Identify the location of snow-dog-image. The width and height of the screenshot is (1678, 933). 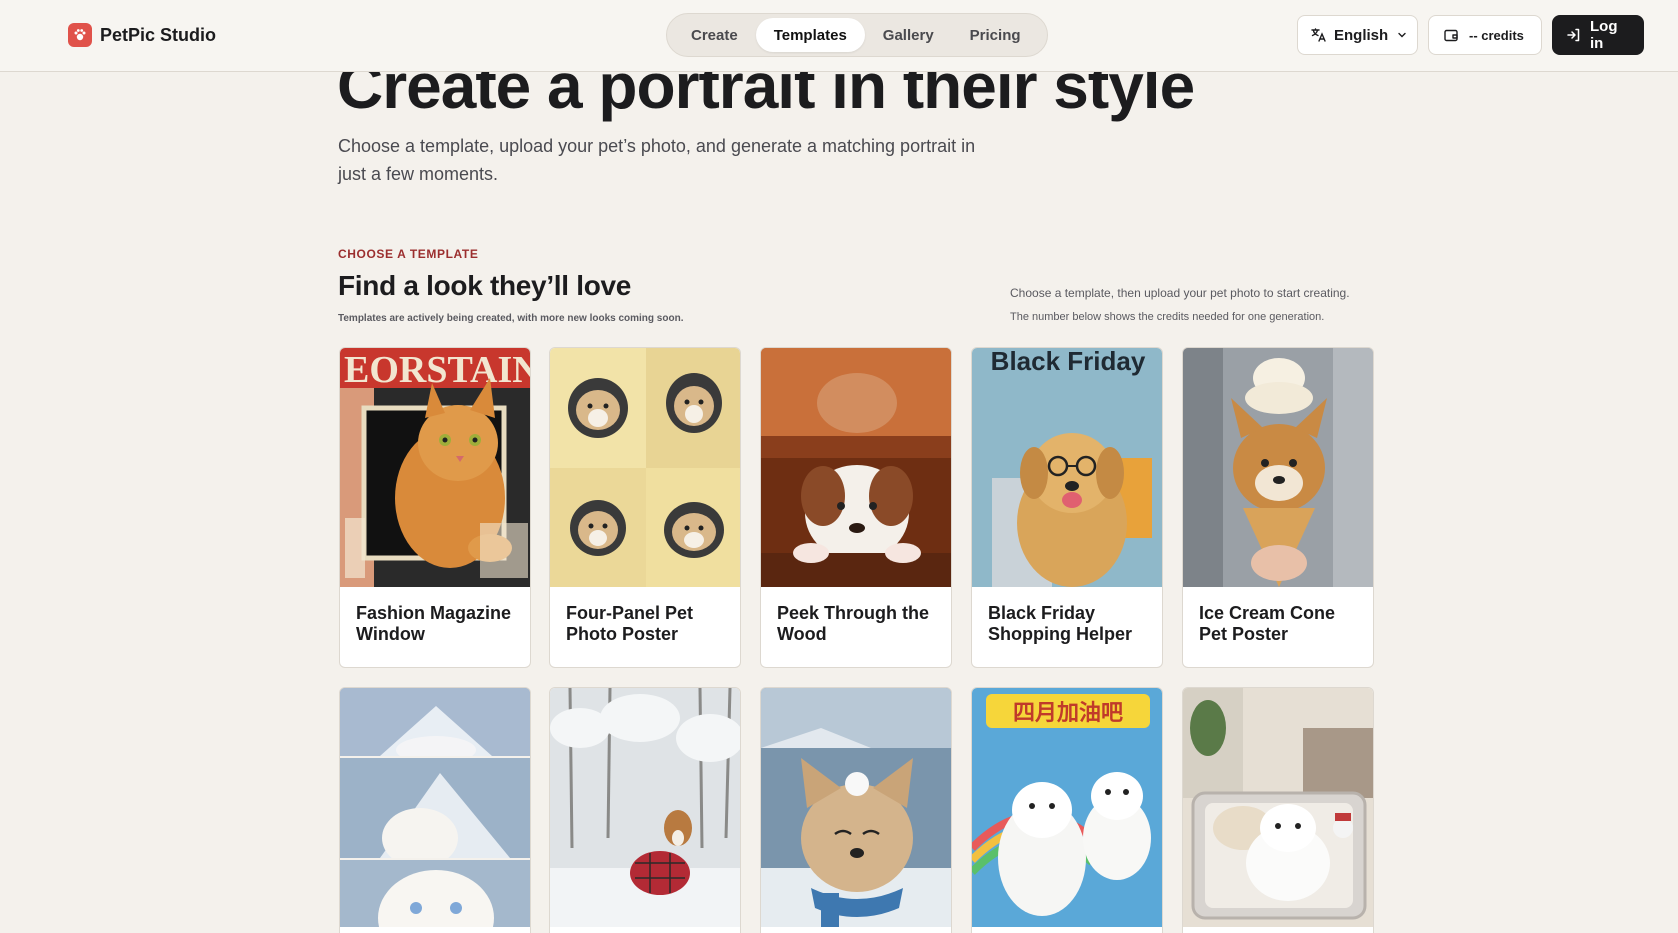
(645, 807).